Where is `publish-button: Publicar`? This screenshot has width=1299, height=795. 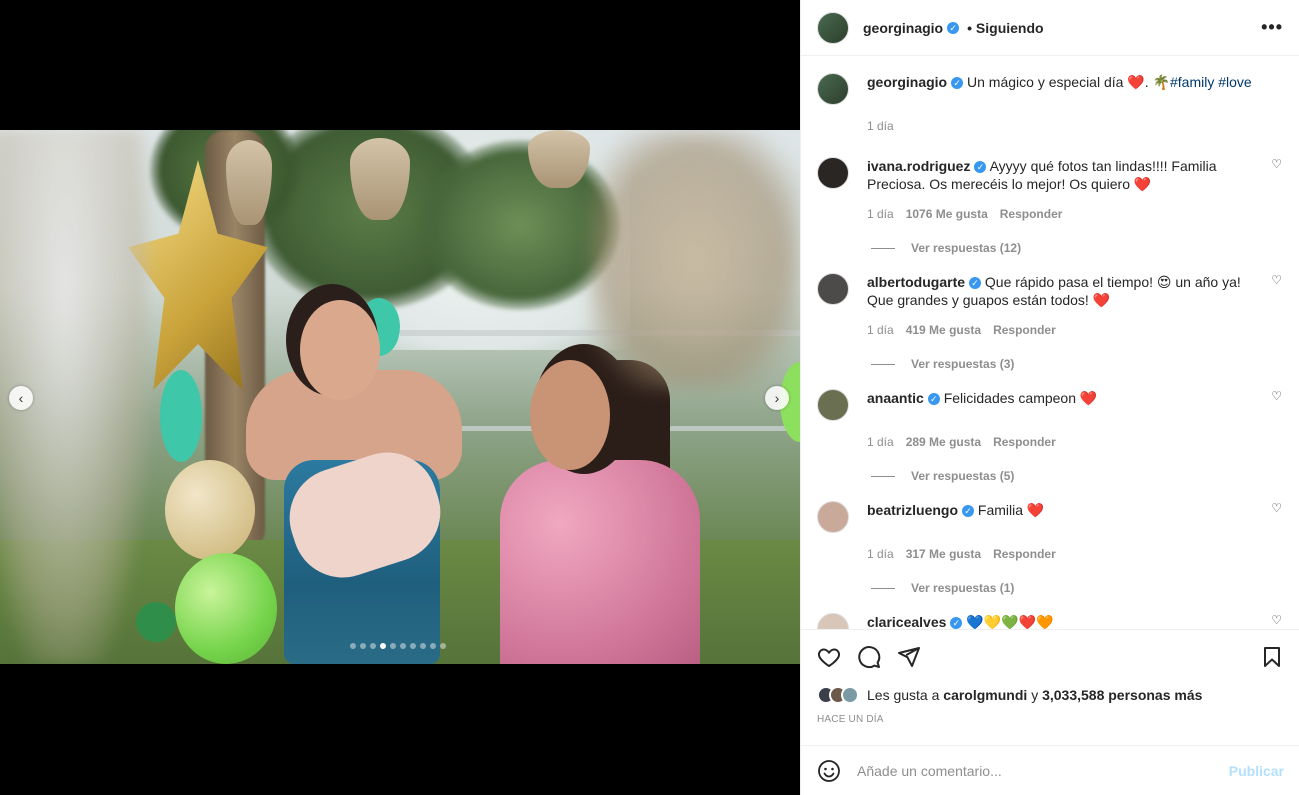
publish-button: Publicar is located at coordinates (1256, 771).